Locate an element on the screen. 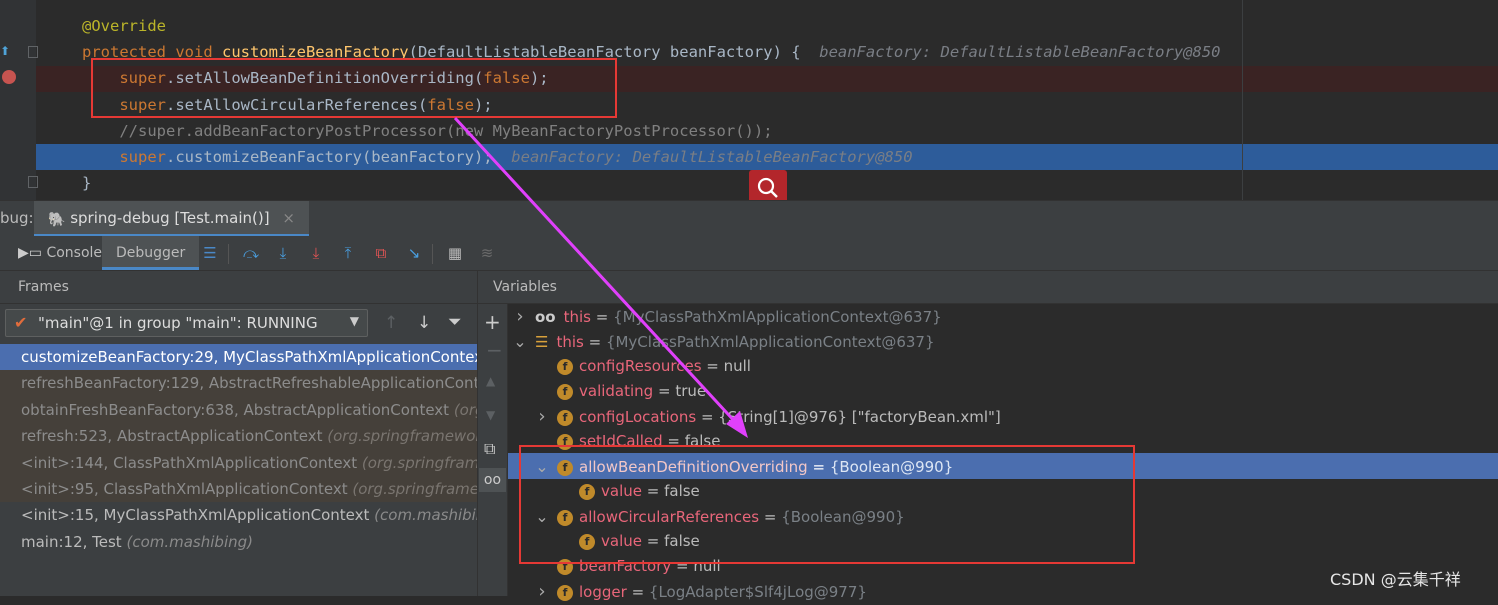  watermark: CSDN @云集千祥 is located at coordinates (1395, 579).